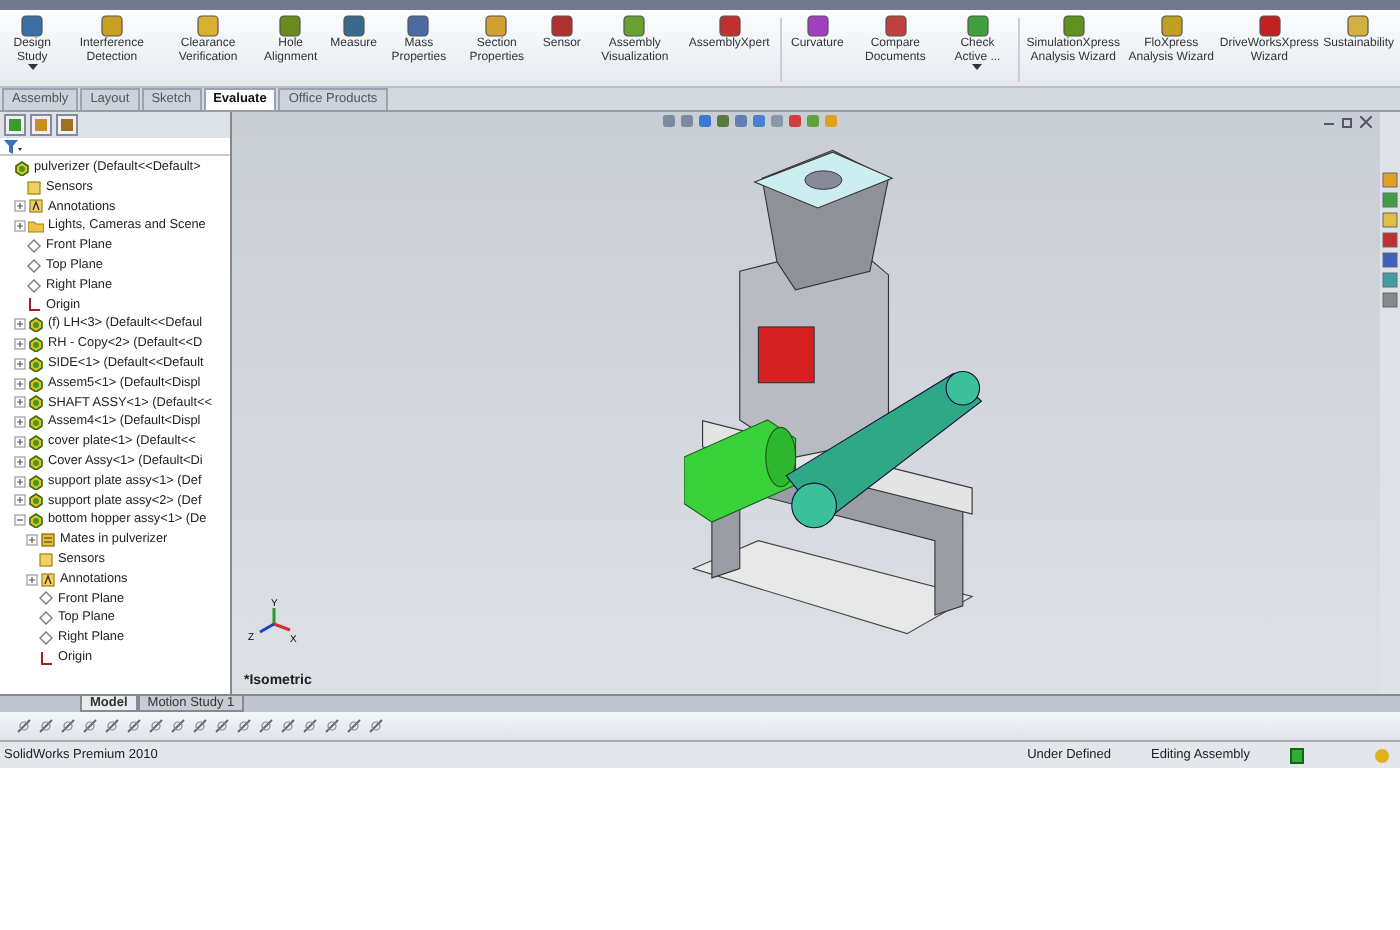 Image resolution: width=1400 pixels, height=930 pixels. What do you see at coordinates (275, 621) in the screenshot?
I see `axis-triad-icon` at bounding box center [275, 621].